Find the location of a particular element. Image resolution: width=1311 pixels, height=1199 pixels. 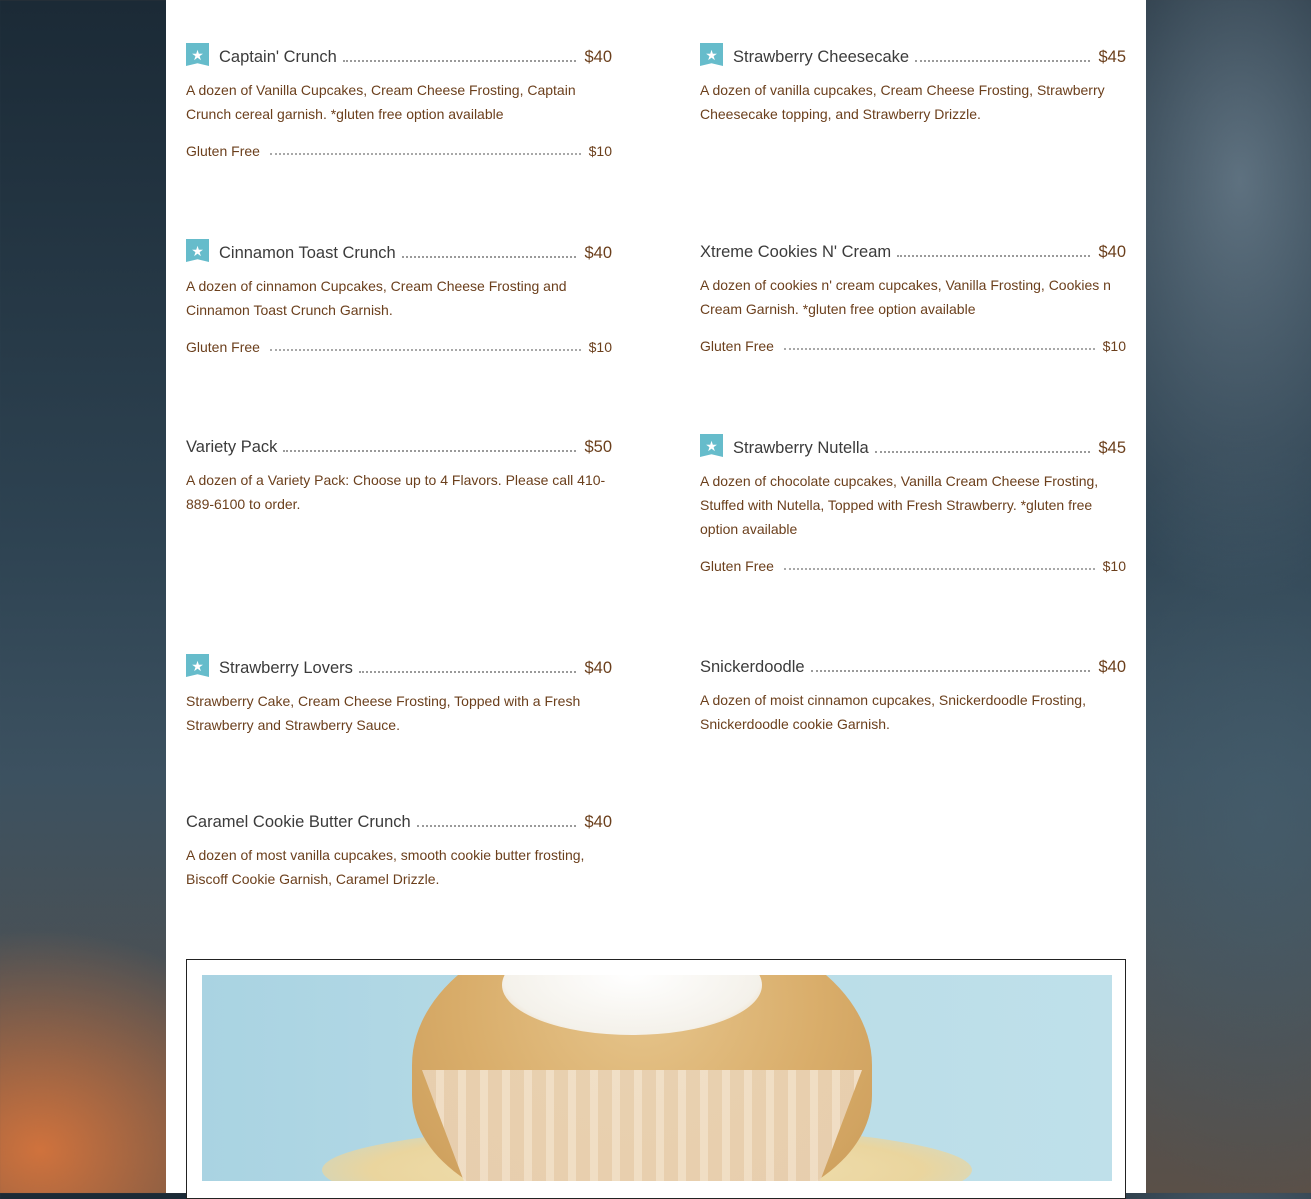

menu-item-name: Captain' Crunch is located at coordinates (278, 57).